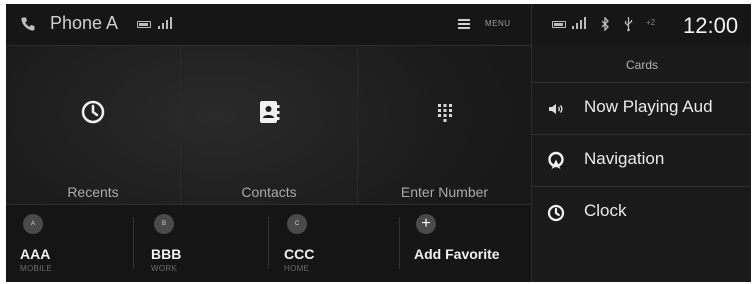  Describe the element at coordinates (628, 24) in the screenshot. I see `usb-icon` at that location.